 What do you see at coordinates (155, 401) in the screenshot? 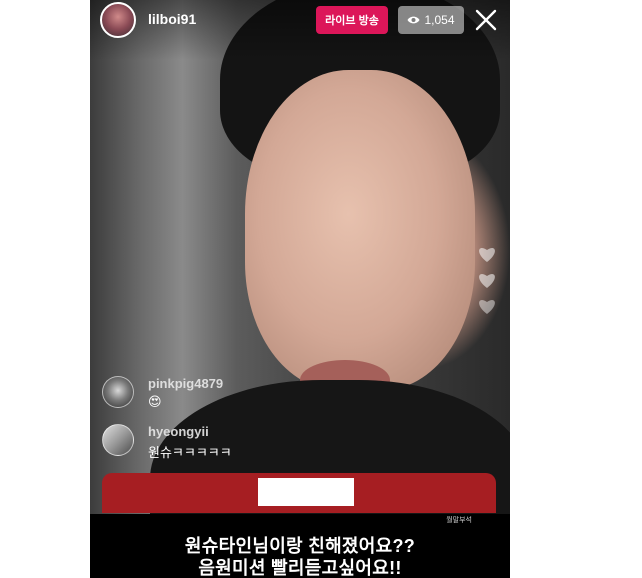
I see `comment-text: 😍` at bounding box center [155, 401].